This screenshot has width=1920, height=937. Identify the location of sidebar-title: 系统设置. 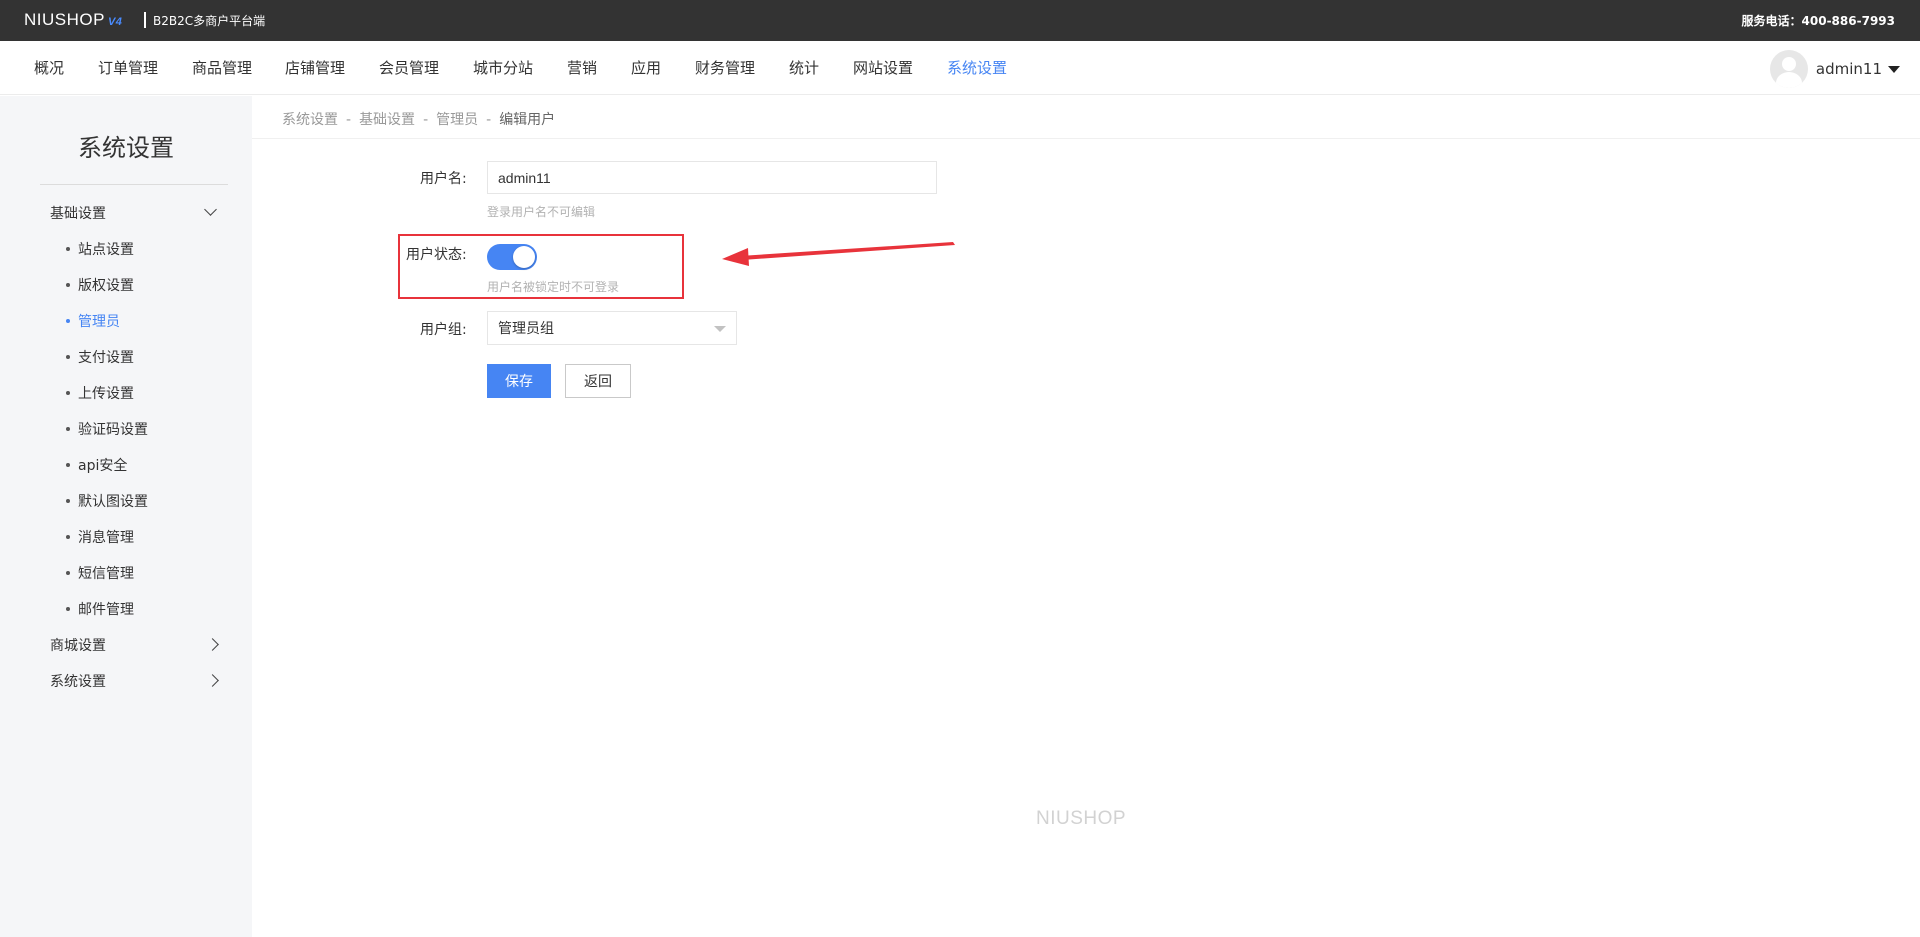
(126, 148).